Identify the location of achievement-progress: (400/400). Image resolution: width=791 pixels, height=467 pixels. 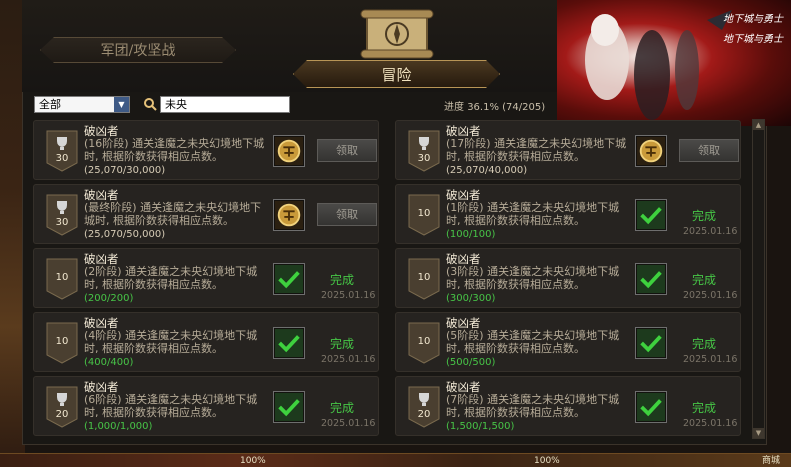
(109, 362).